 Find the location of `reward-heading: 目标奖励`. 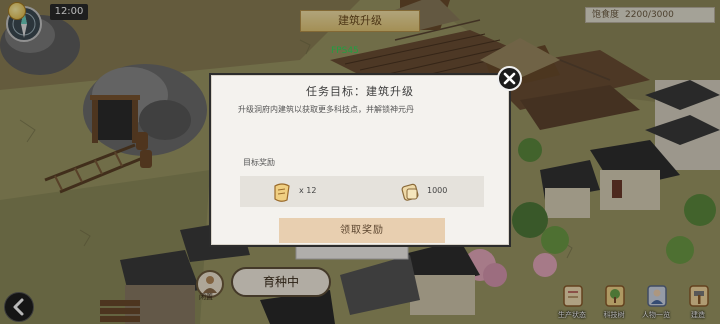

reward-heading: 目标奖励 is located at coordinates (259, 162).